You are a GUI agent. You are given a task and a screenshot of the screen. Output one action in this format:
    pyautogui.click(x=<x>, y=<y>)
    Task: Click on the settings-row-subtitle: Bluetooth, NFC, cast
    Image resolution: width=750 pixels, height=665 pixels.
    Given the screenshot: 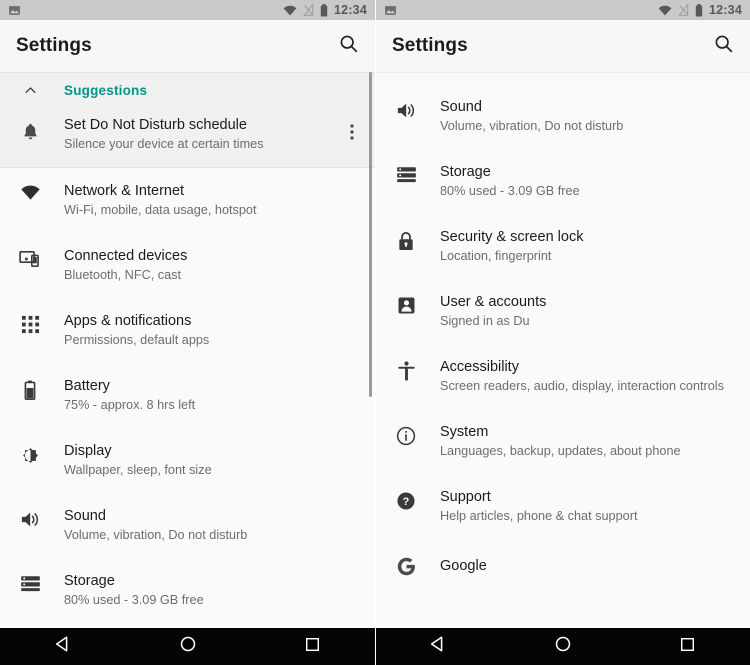 What is the action you would take?
    pyautogui.click(x=123, y=275)
    